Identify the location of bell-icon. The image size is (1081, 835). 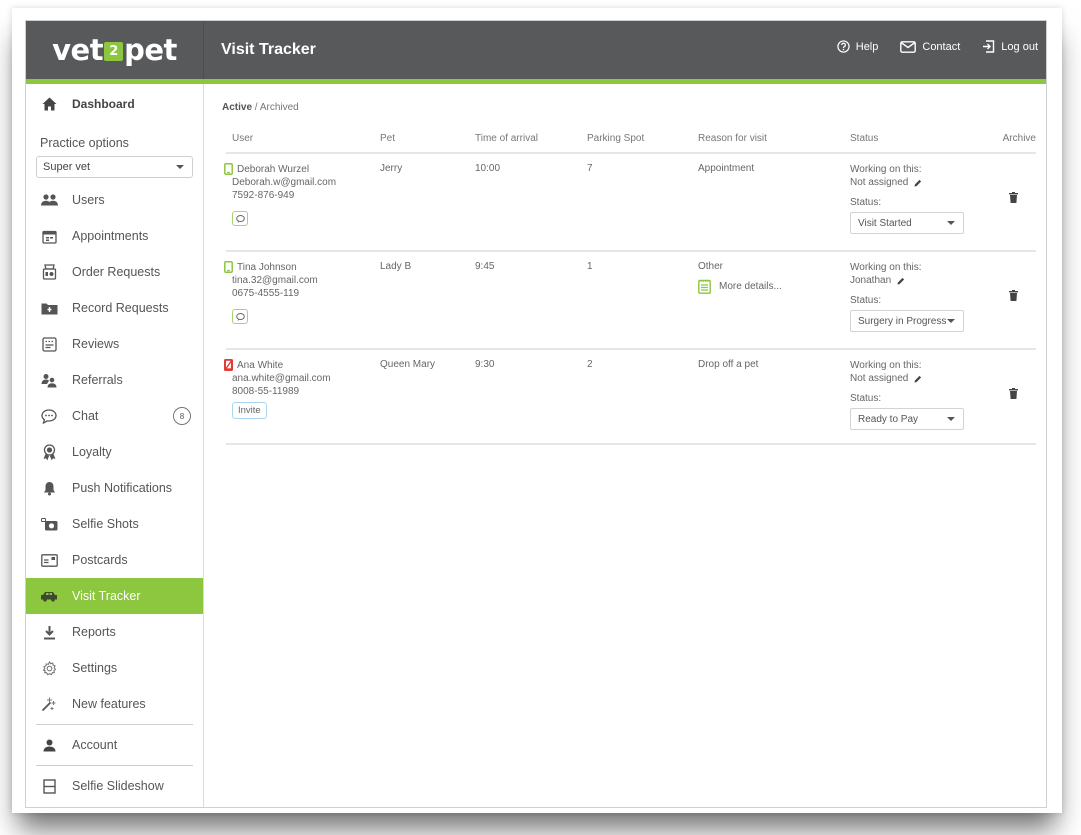
(49, 488).